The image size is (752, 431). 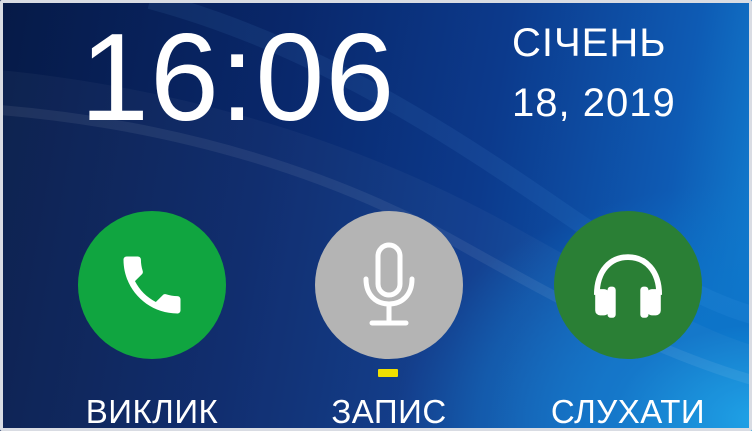 What do you see at coordinates (628, 411) in the screenshot?
I see `listen-label: СЛУХАТИ` at bounding box center [628, 411].